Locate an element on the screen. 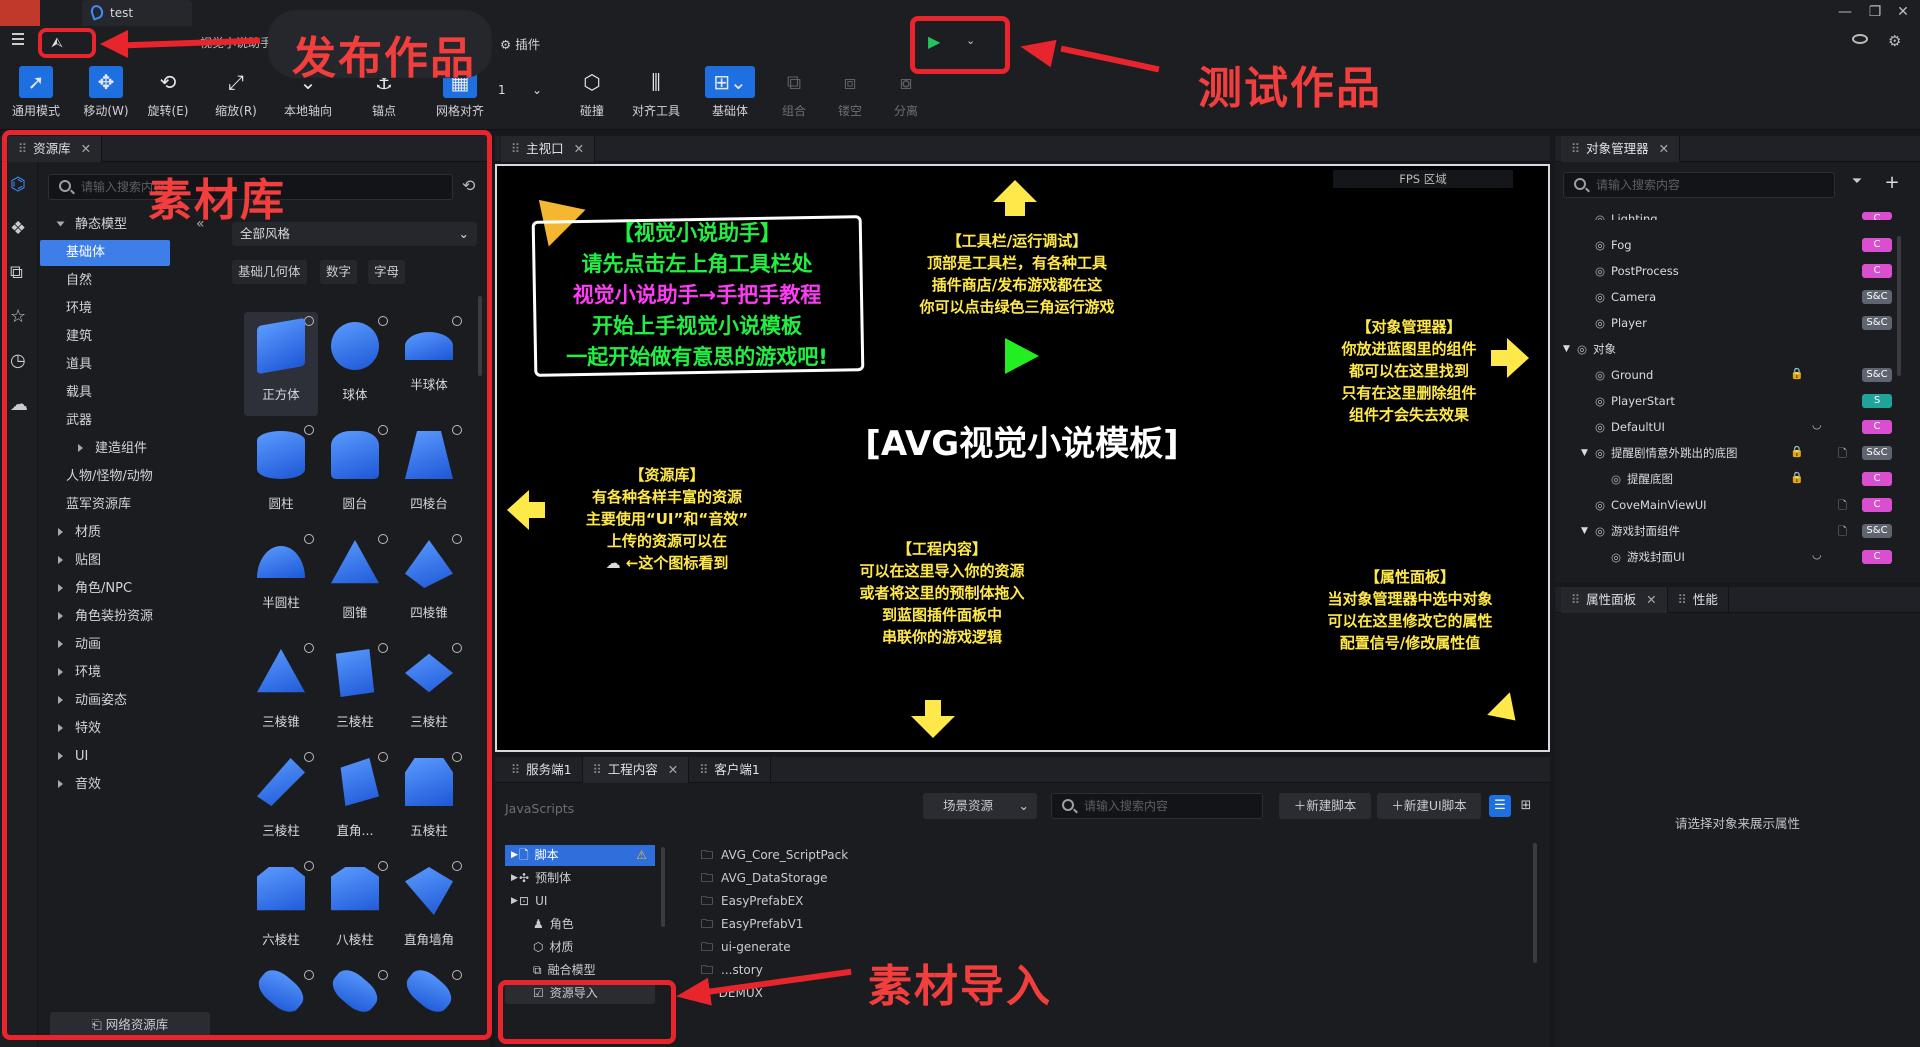 The image size is (1920, 1047). star-icon: ☆ is located at coordinates (18, 316).